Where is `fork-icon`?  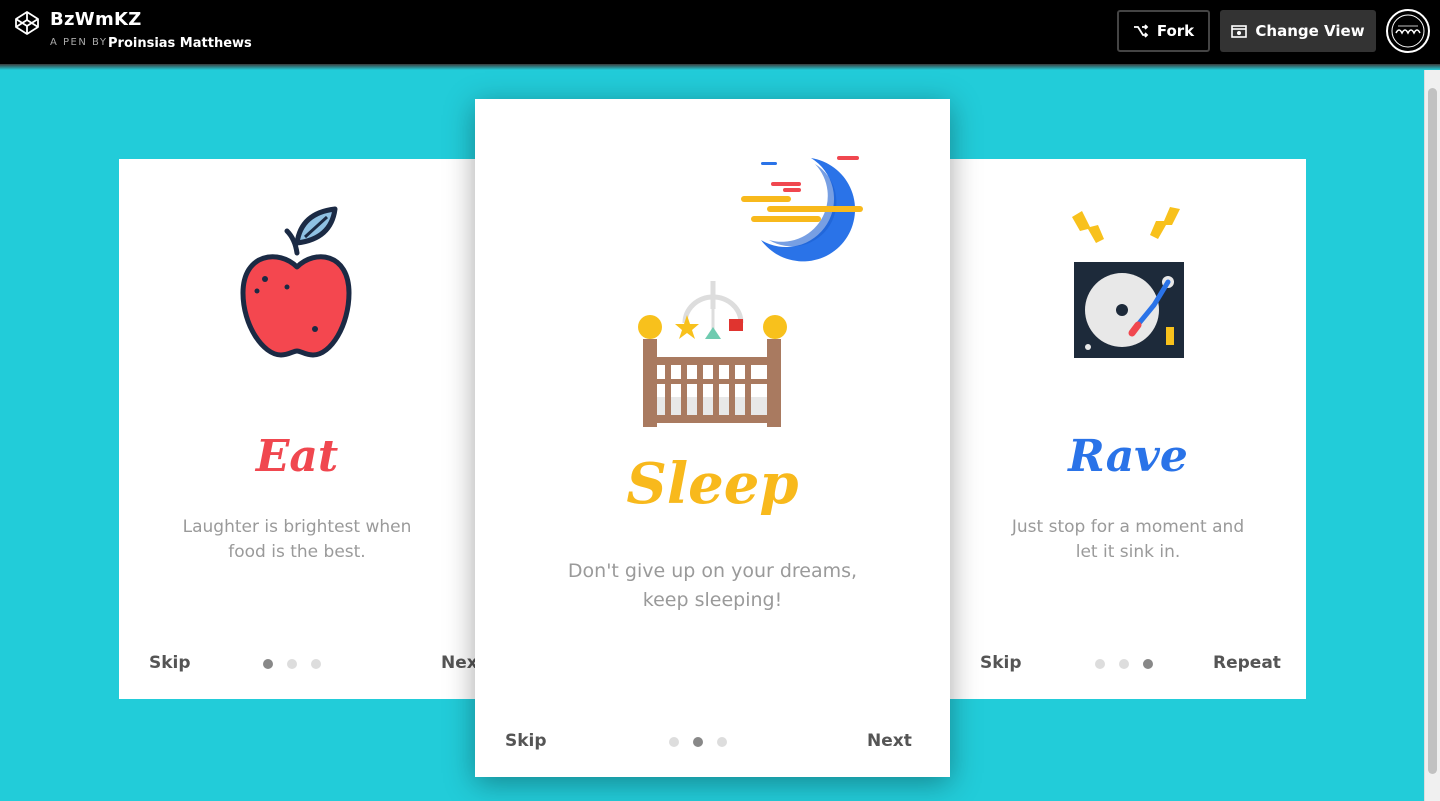 fork-icon is located at coordinates (1141, 31).